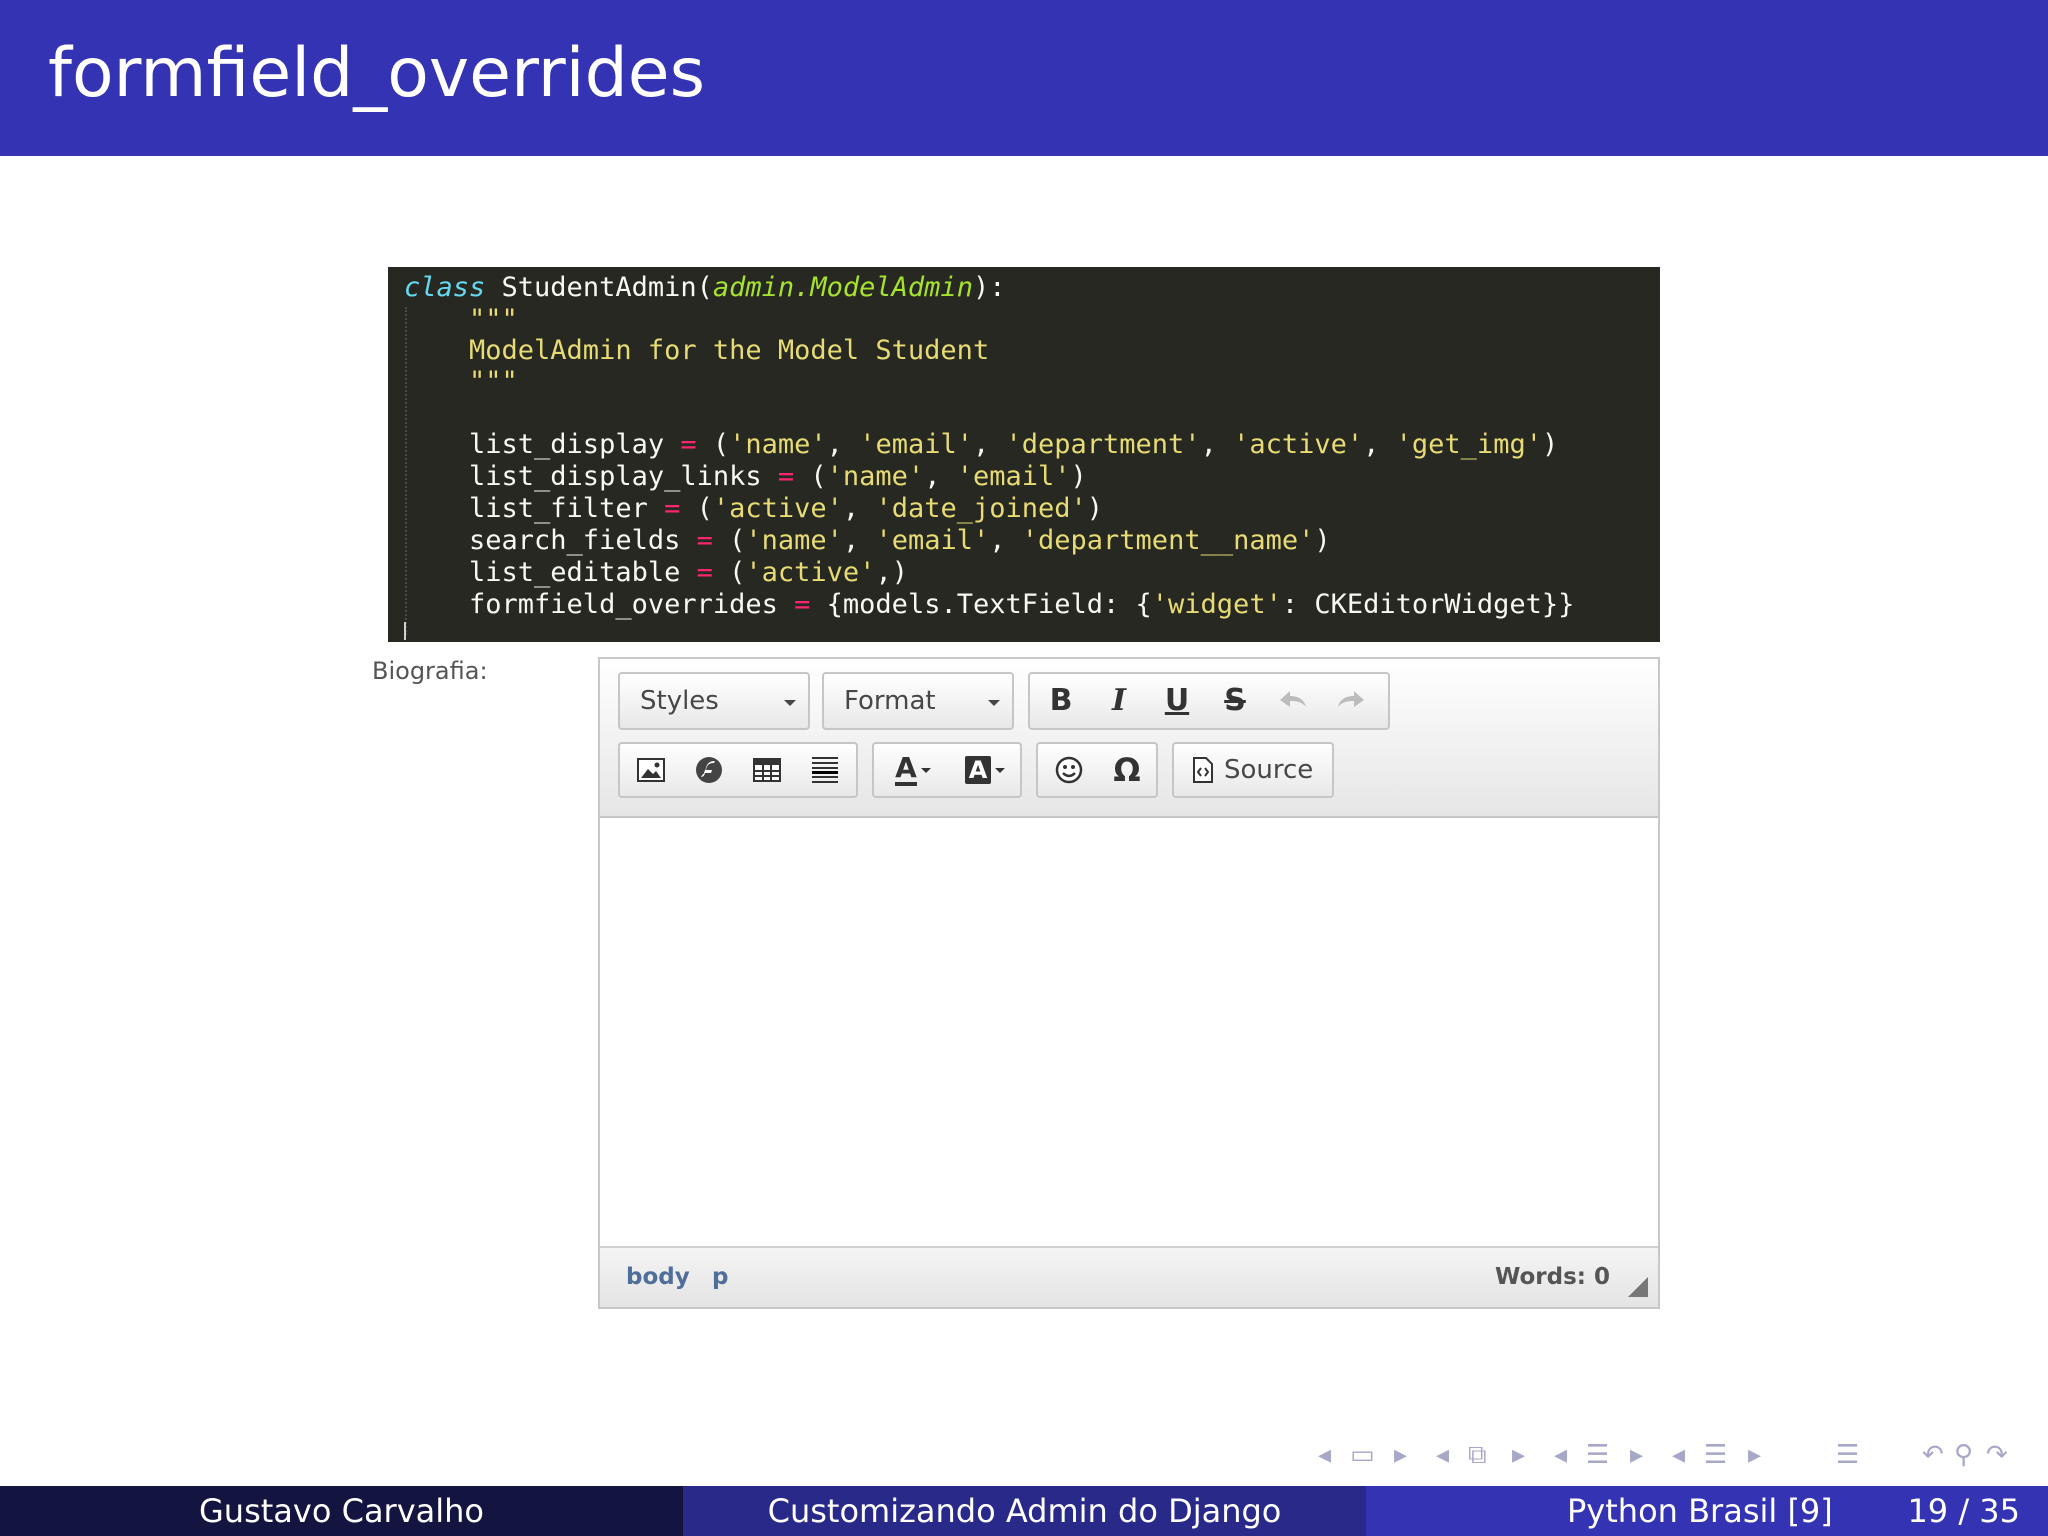  What do you see at coordinates (1324, 1455) in the screenshot?
I see `nav-frame-prev-icon: ◂` at bounding box center [1324, 1455].